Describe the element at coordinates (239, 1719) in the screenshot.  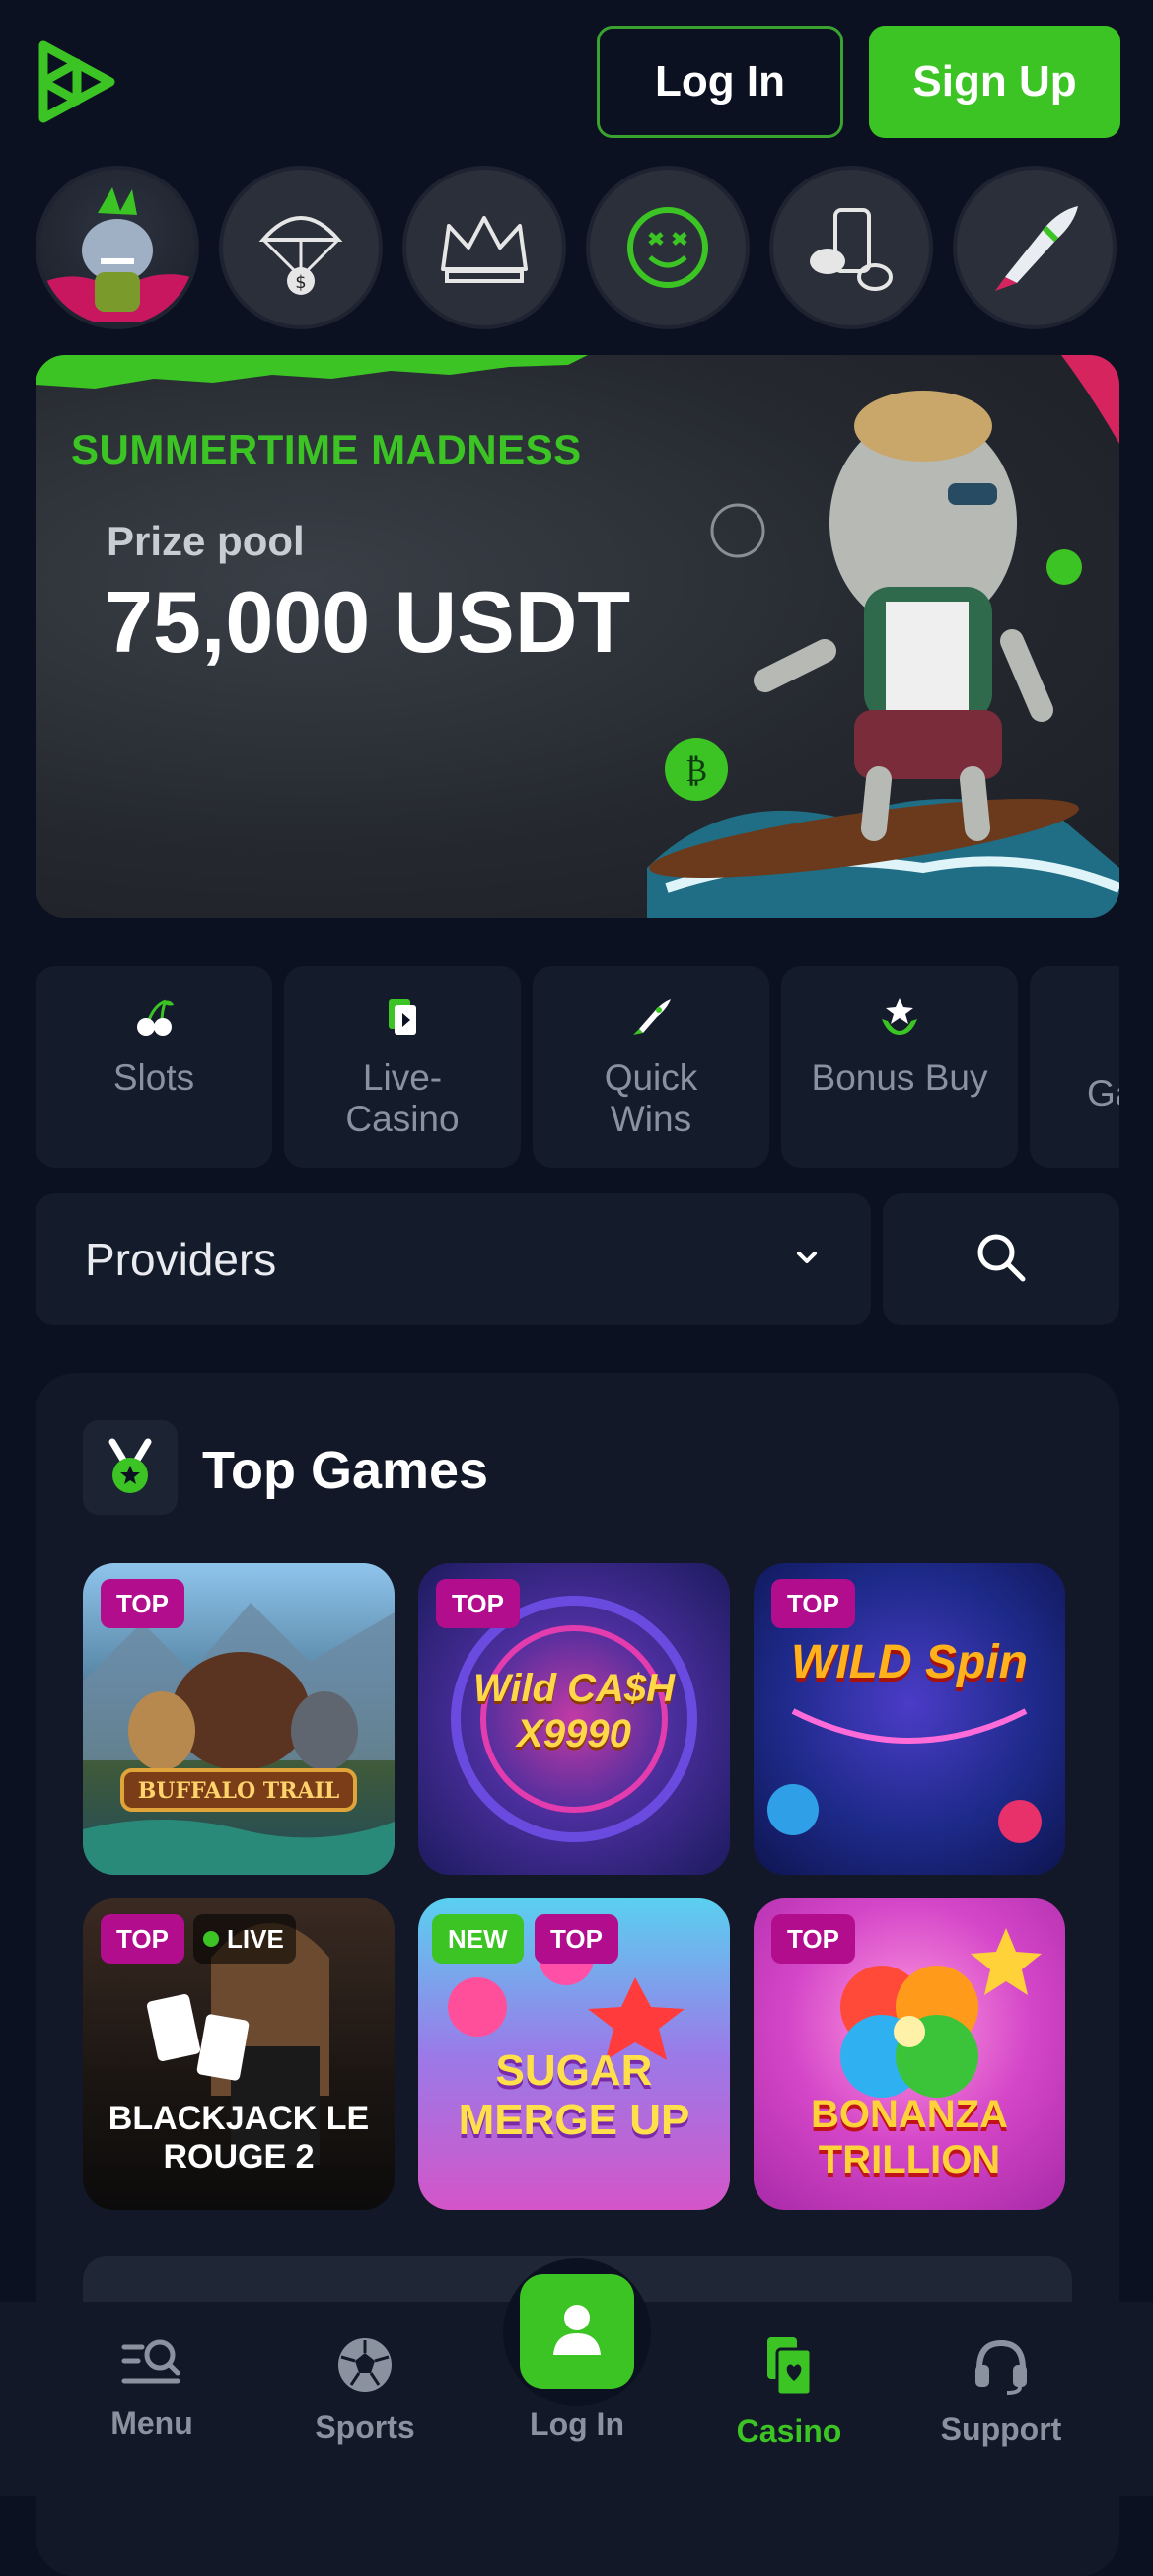
I see `game-tile-buffalo-trail: BUFFALO TRAIL TOP` at that location.